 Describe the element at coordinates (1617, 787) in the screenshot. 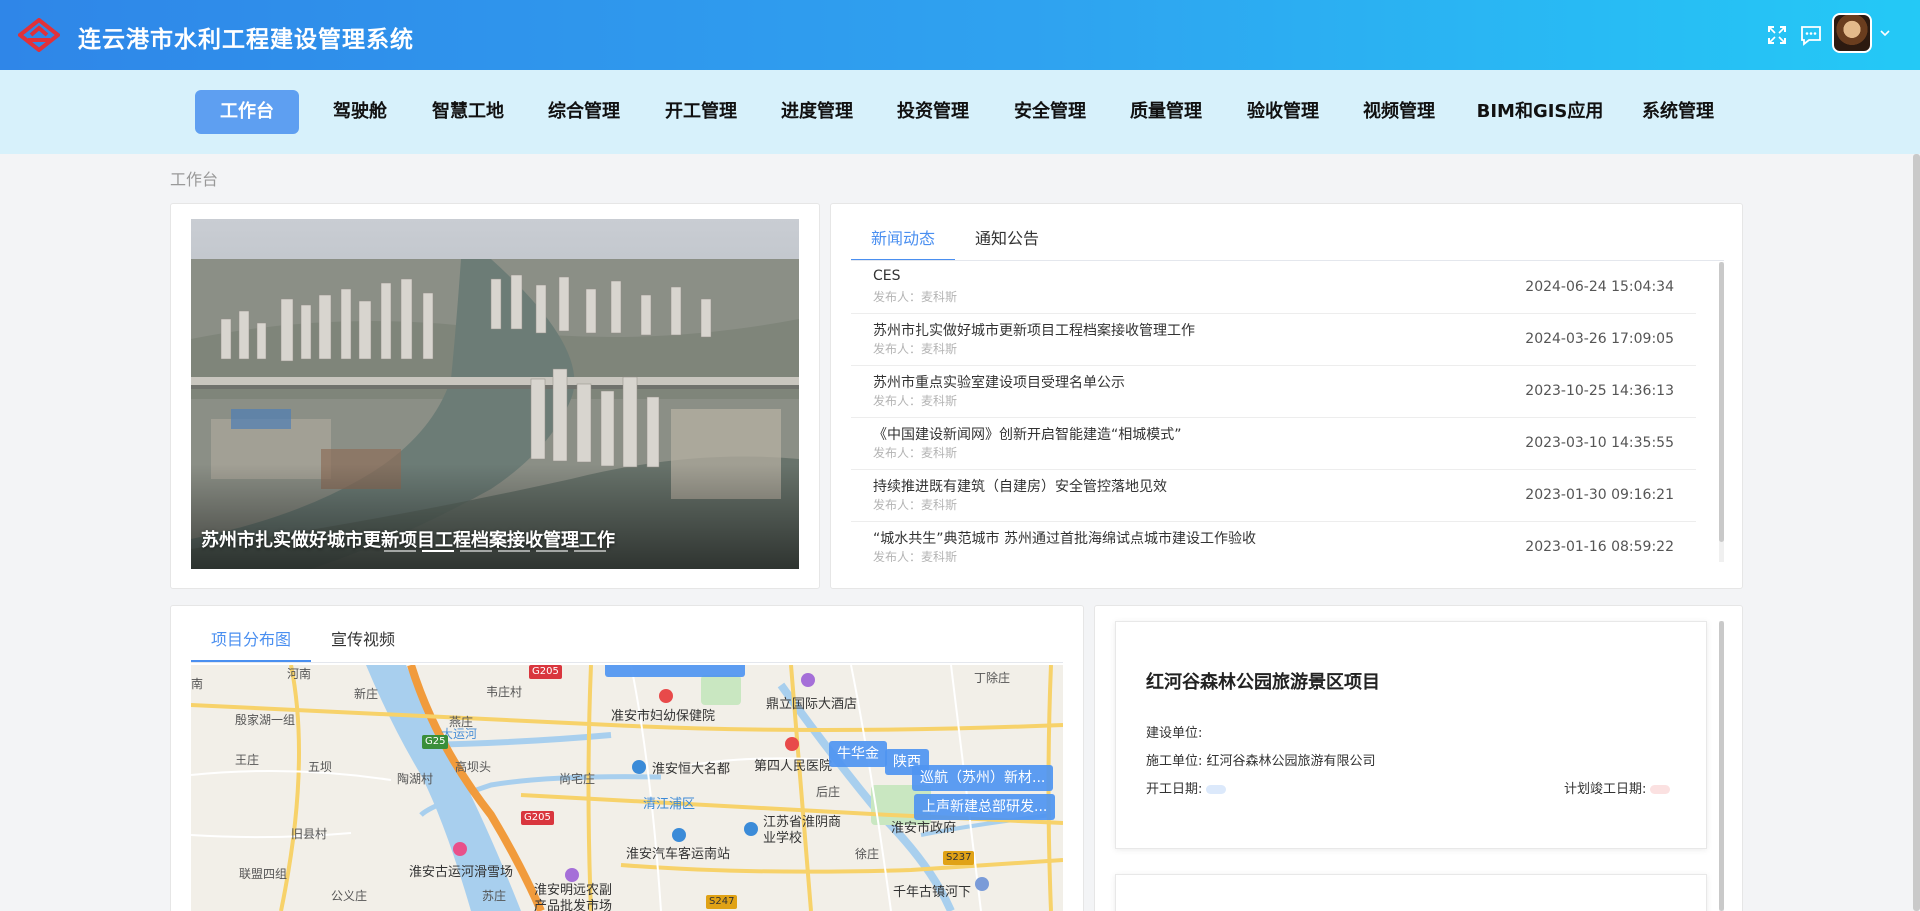

I see `planned-end-date: 计划竣工日期:` at that location.